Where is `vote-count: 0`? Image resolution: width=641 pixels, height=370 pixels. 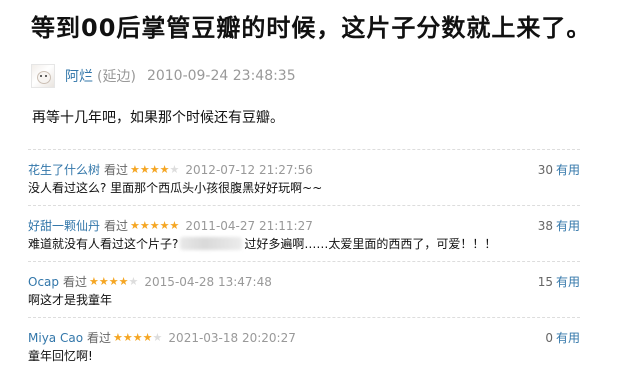 vote-count: 0 is located at coordinates (549, 338).